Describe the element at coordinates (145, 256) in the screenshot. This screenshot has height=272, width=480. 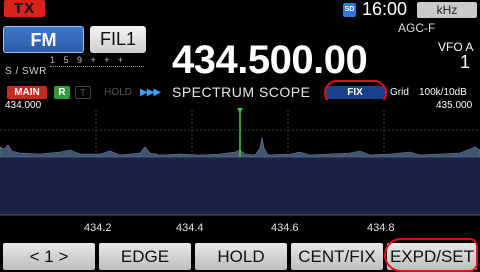
I see `edge-button: EDGE` at that location.